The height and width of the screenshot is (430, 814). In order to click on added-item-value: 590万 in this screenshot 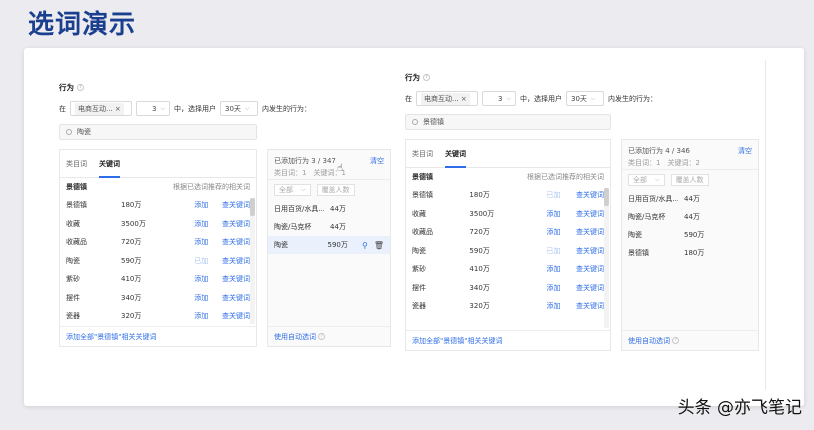, I will do `click(337, 245)`.